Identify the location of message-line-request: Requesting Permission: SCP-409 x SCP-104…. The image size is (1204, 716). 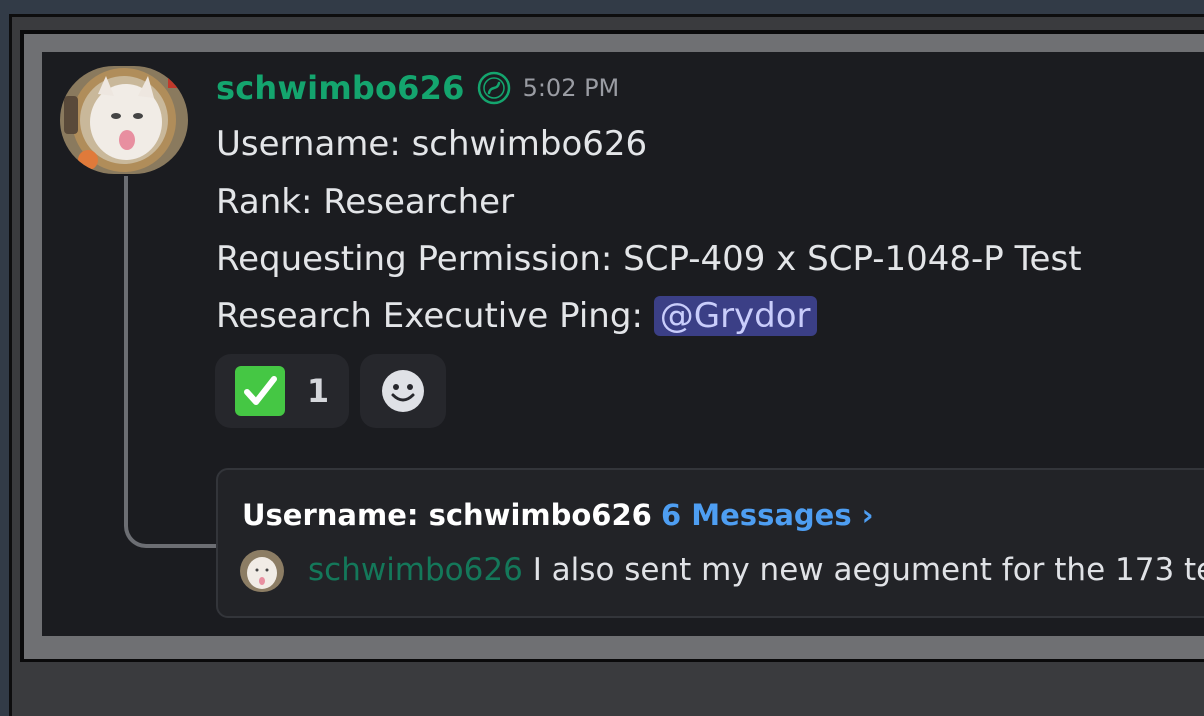
(649, 259).